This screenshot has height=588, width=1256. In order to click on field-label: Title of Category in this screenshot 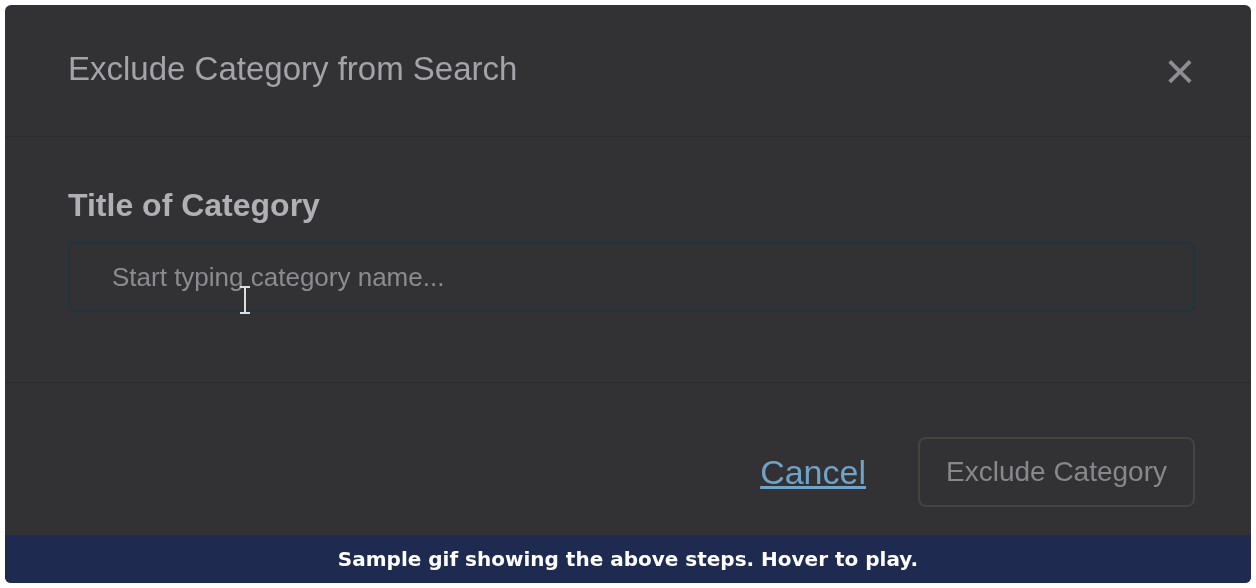, I will do `click(194, 205)`.